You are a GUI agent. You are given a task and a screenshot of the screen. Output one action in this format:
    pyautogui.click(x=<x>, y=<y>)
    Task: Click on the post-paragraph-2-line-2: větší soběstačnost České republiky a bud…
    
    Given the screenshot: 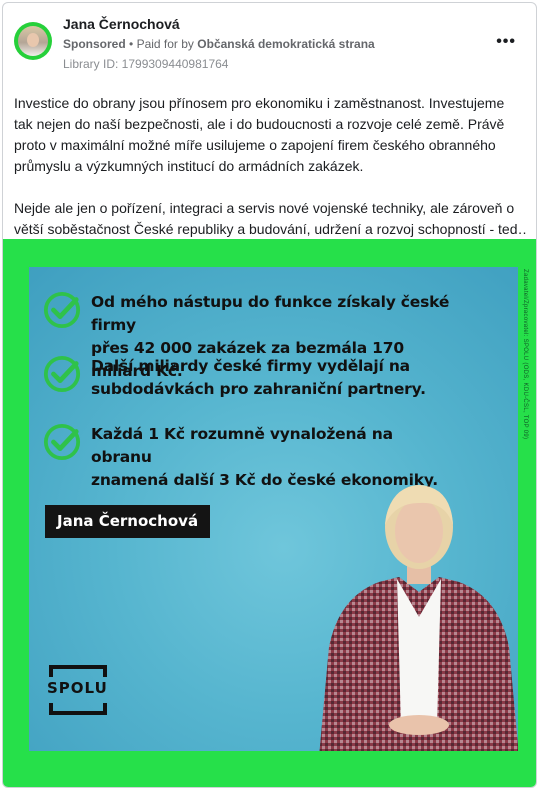 What is the action you would take?
    pyautogui.click(x=270, y=229)
    